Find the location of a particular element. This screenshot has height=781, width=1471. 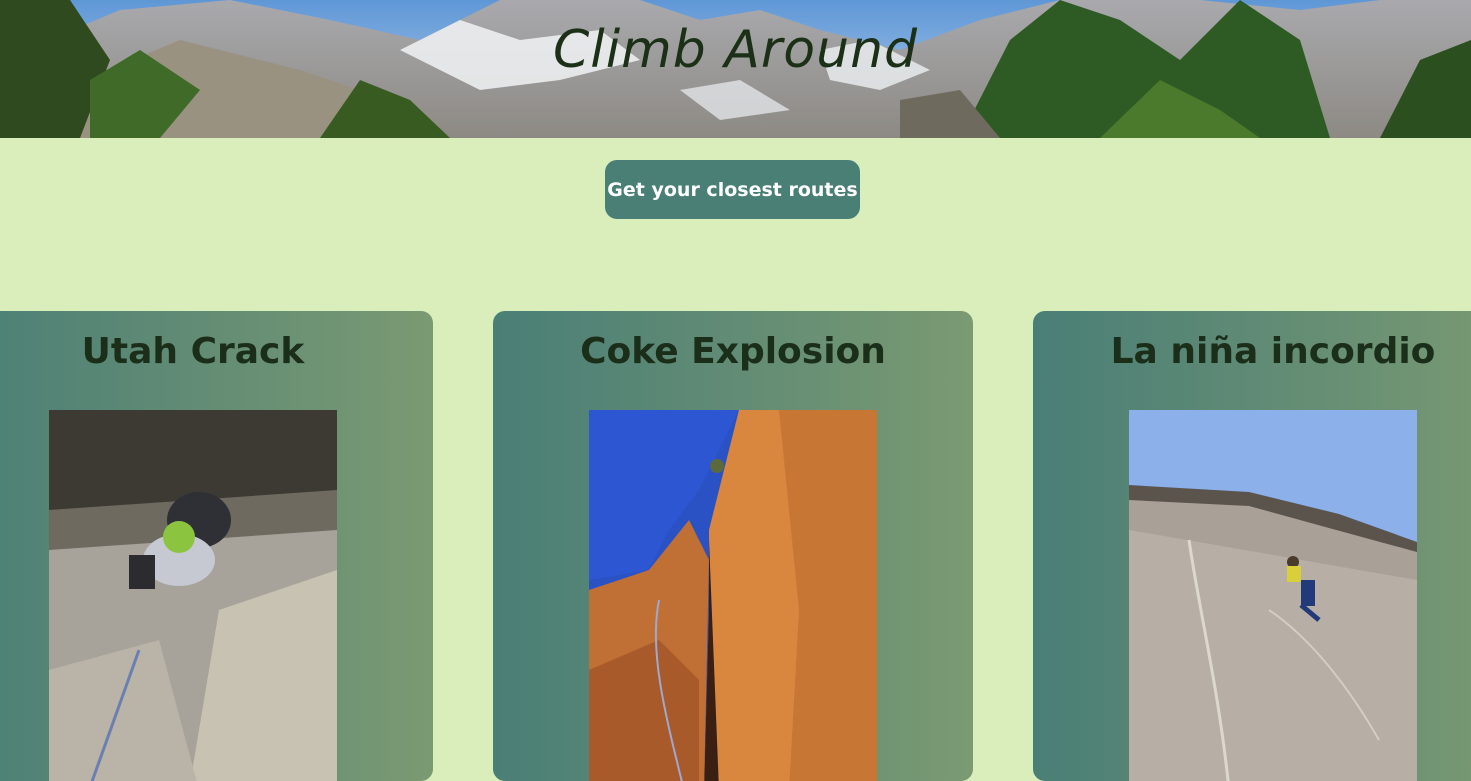

route-name: Utah Crack is located at coordinates (193, 351).